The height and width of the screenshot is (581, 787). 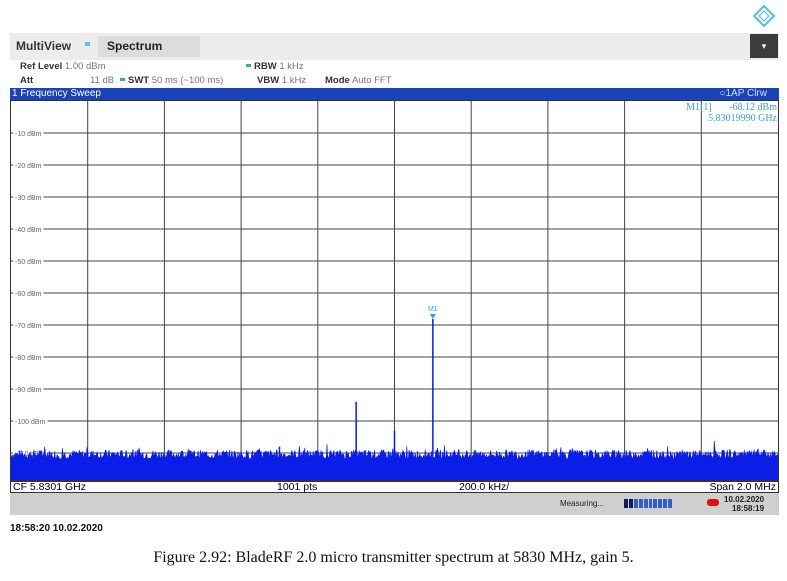 What do you see at coordinates (28, 166) in the screenshot?
I see `y-tick-label: -20 dBm` at bounding box center [28, 166].